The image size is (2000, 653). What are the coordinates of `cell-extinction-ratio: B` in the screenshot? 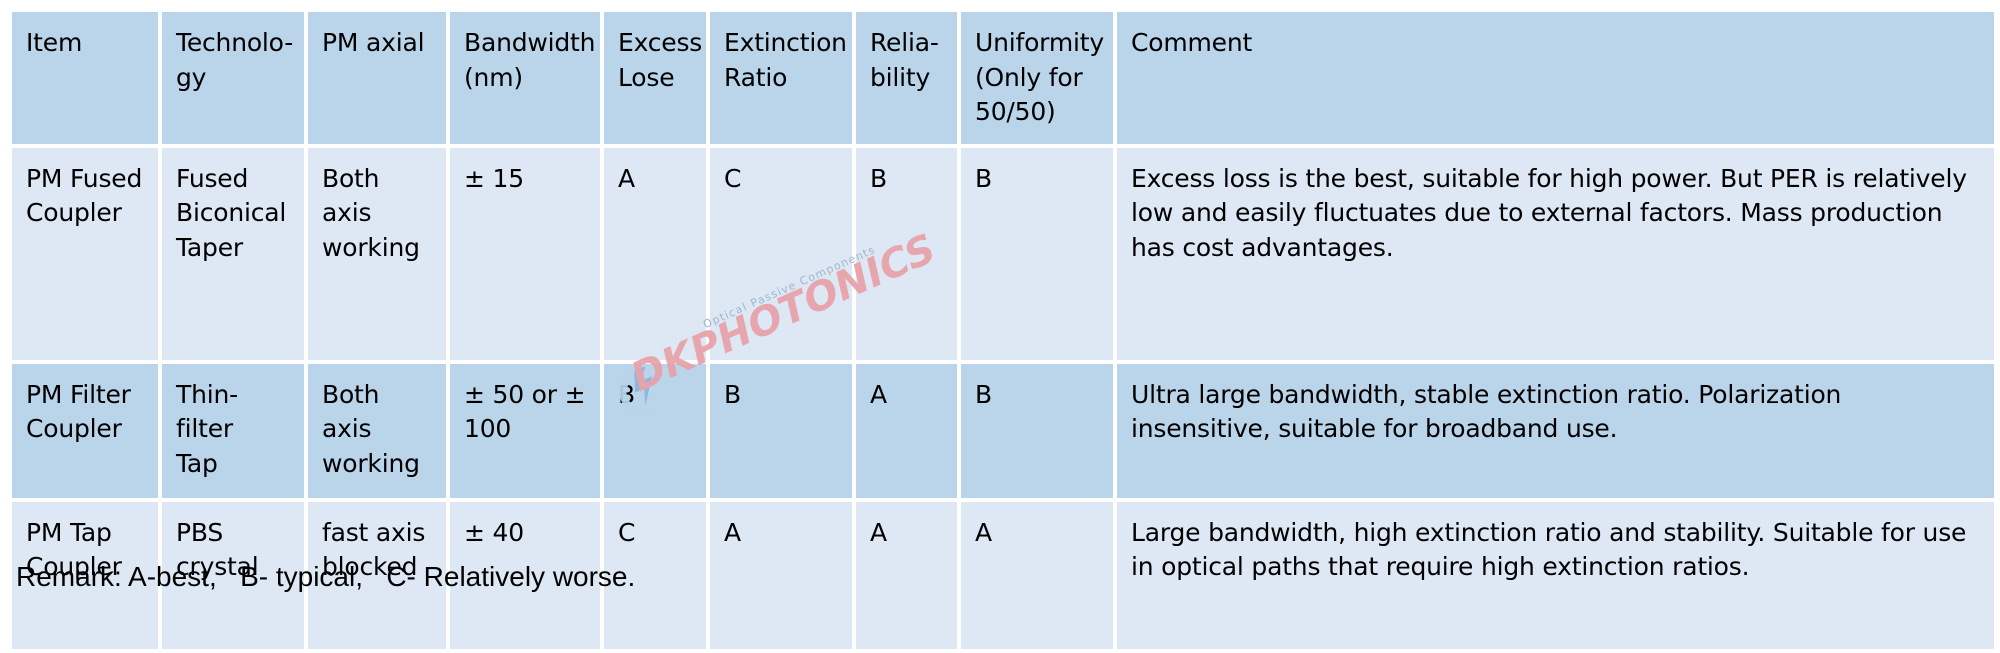 It's located at (781, 430).